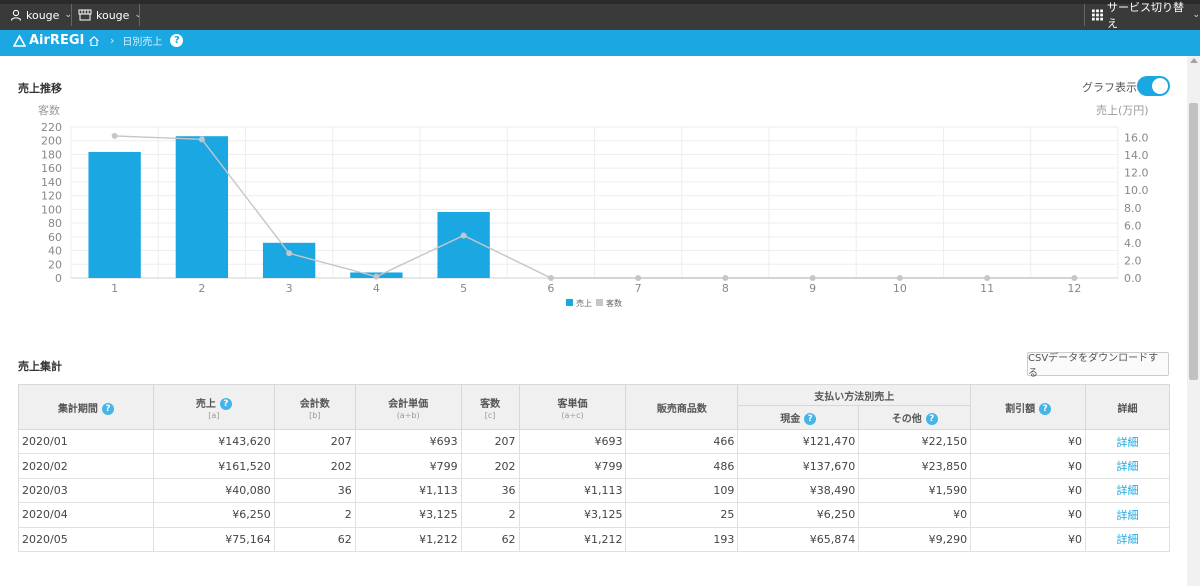 The image size is (1200, 586). Describe the element at coordinates (86, 441) in the screenshot. I see `cell-period: 2020/01` at that location.